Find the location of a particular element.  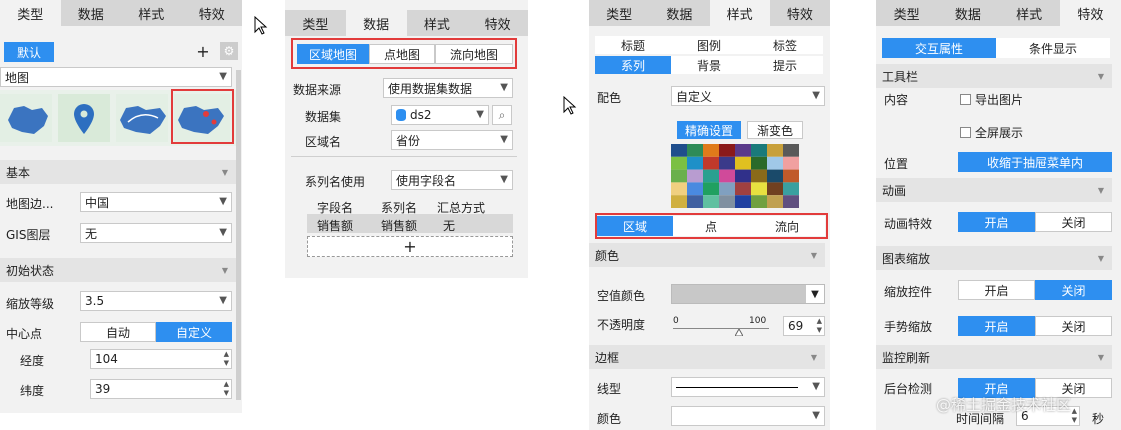

export-image-checkbox: 导出图片 is located at coordinates (991, 99).